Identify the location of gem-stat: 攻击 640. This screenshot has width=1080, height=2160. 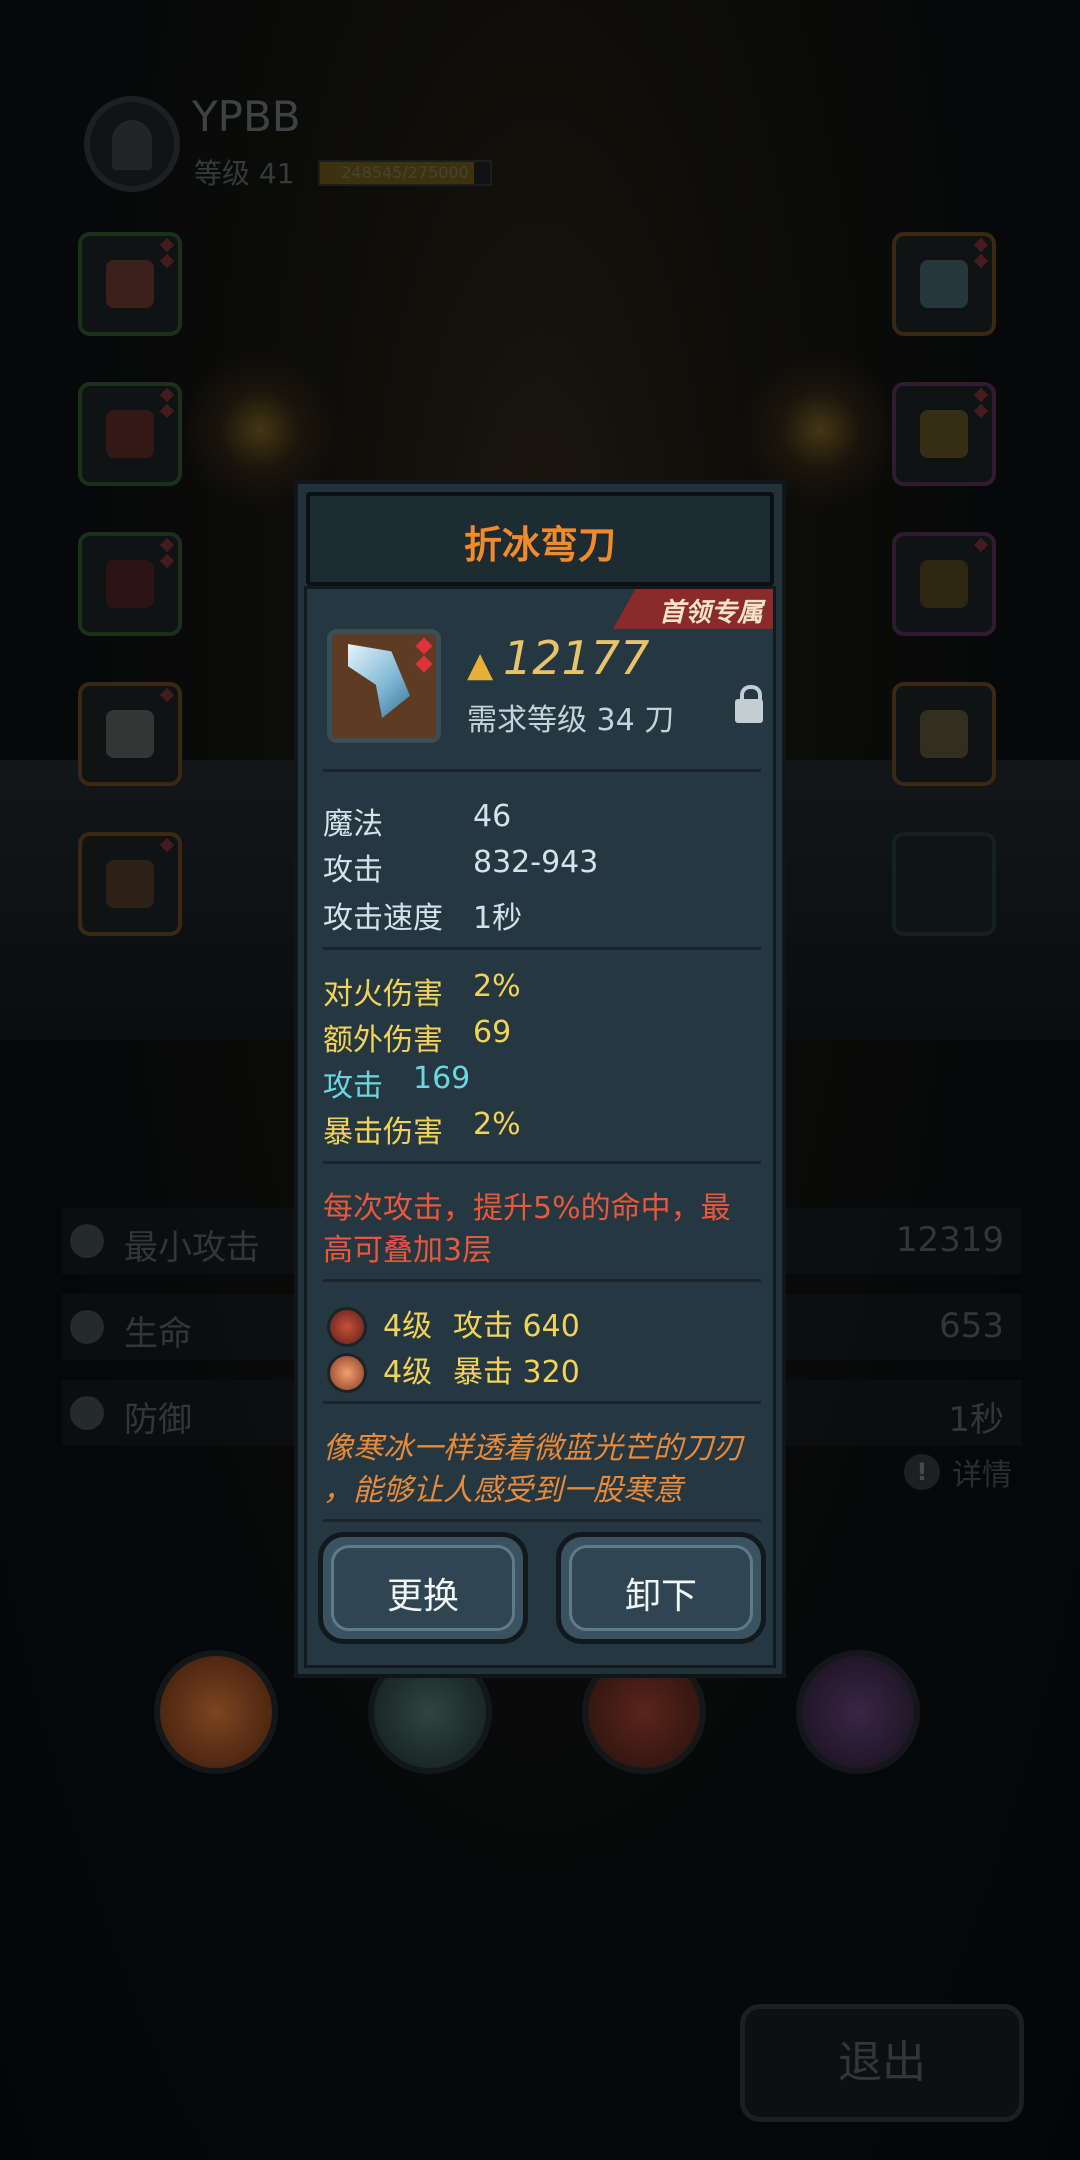
(516, 1326).